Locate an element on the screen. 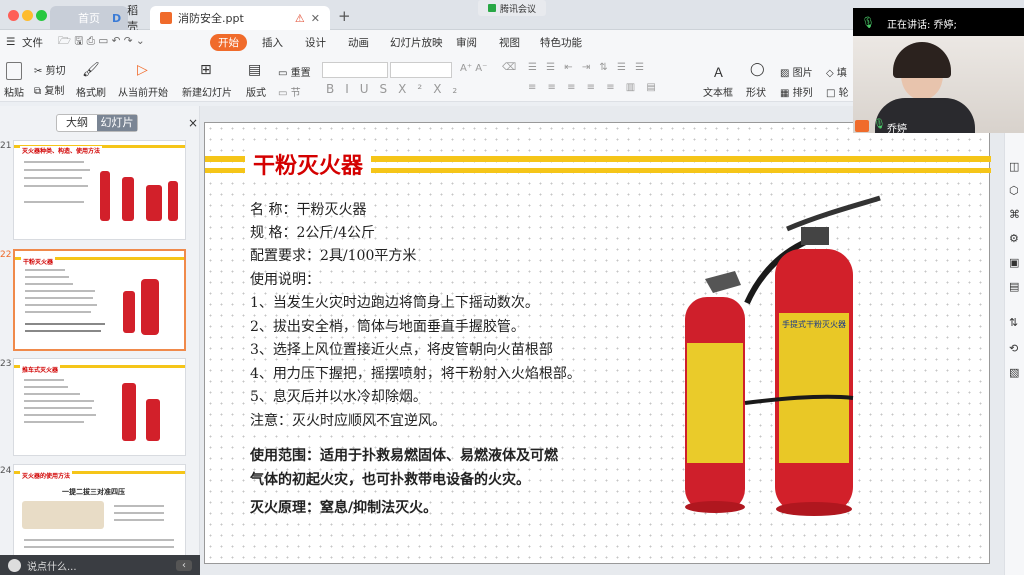 This screenshot has width=1024, height=575. meeting-indicator: 腾讯会议 is located at coordinates (512, 8).